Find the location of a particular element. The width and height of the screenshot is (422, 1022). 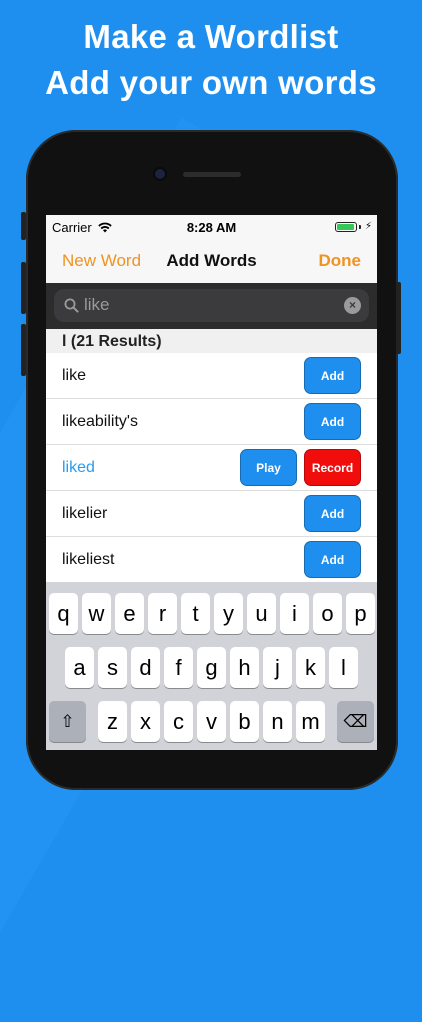

navigation-bar: New Word Add Words Done is located at coordinates (211, 262).